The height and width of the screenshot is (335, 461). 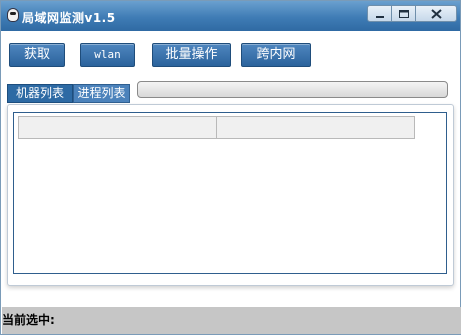 I want to click on title-bar: 局域网监测v1.5, so click(x=230, y=16).